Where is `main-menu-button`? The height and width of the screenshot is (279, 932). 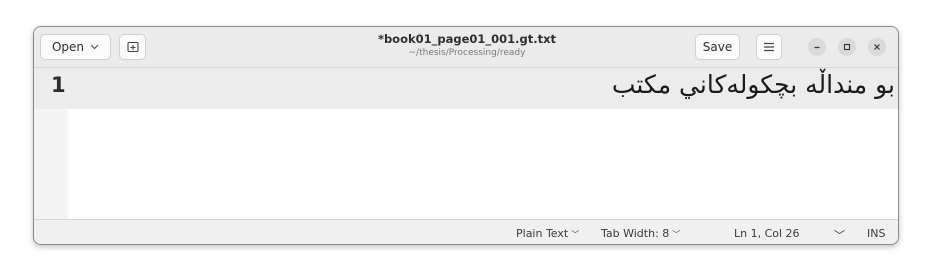
main-menu-button is located at coordinates (769, 47).